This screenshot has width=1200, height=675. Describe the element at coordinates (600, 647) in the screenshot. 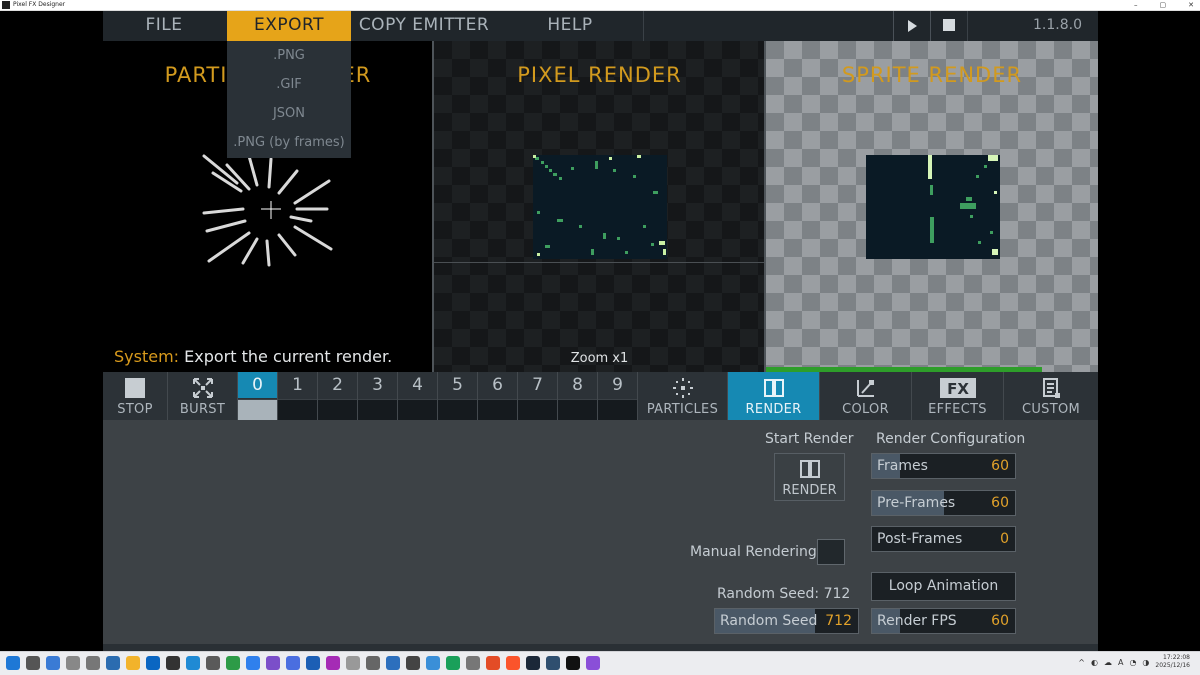

I see `bottom-strip` at that location.